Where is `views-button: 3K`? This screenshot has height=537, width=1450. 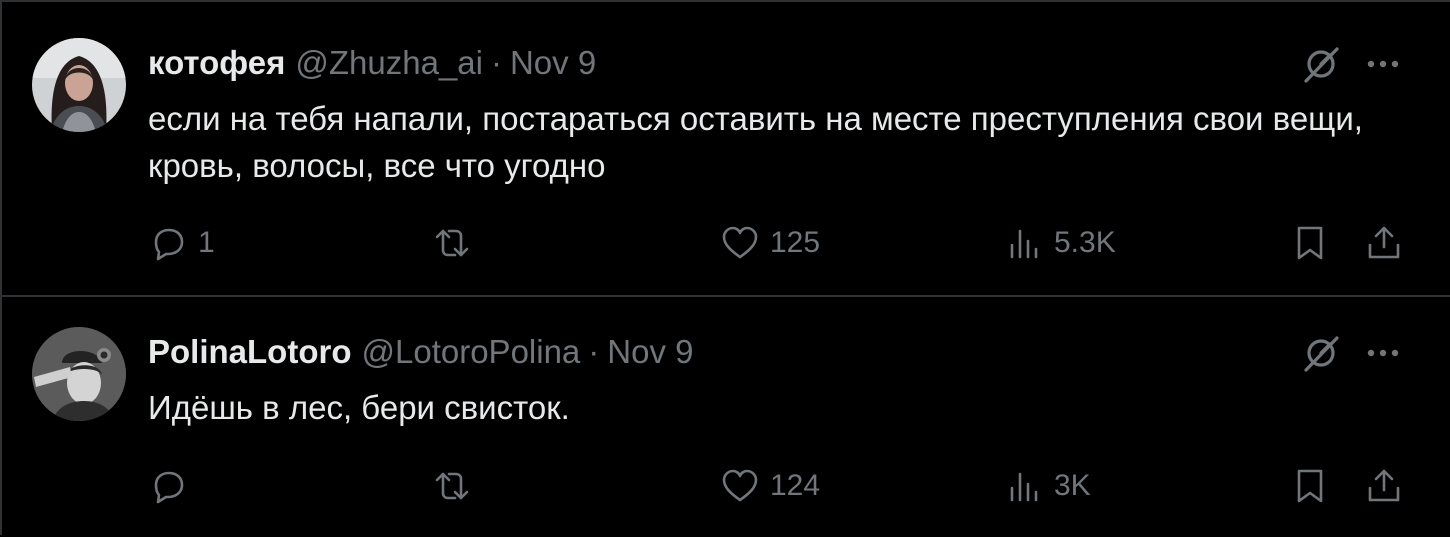 views-button: 3K is located at coordinates (1047, 486).